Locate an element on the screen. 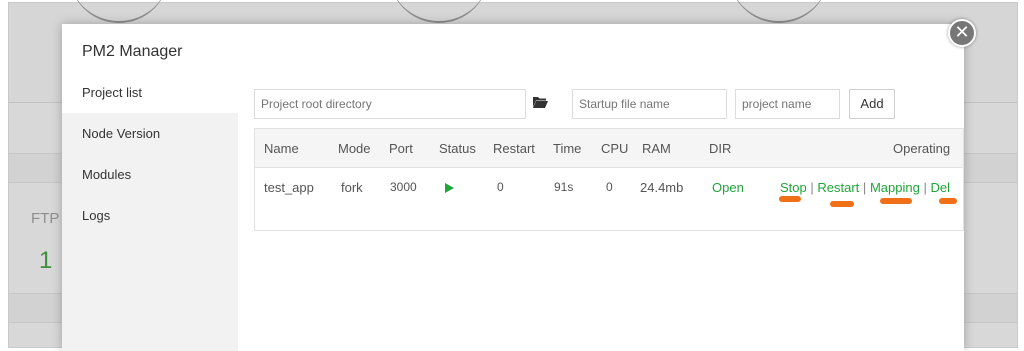 The image size is (1024, 351). column-header-time: Time is located at coordinates (567, 148).